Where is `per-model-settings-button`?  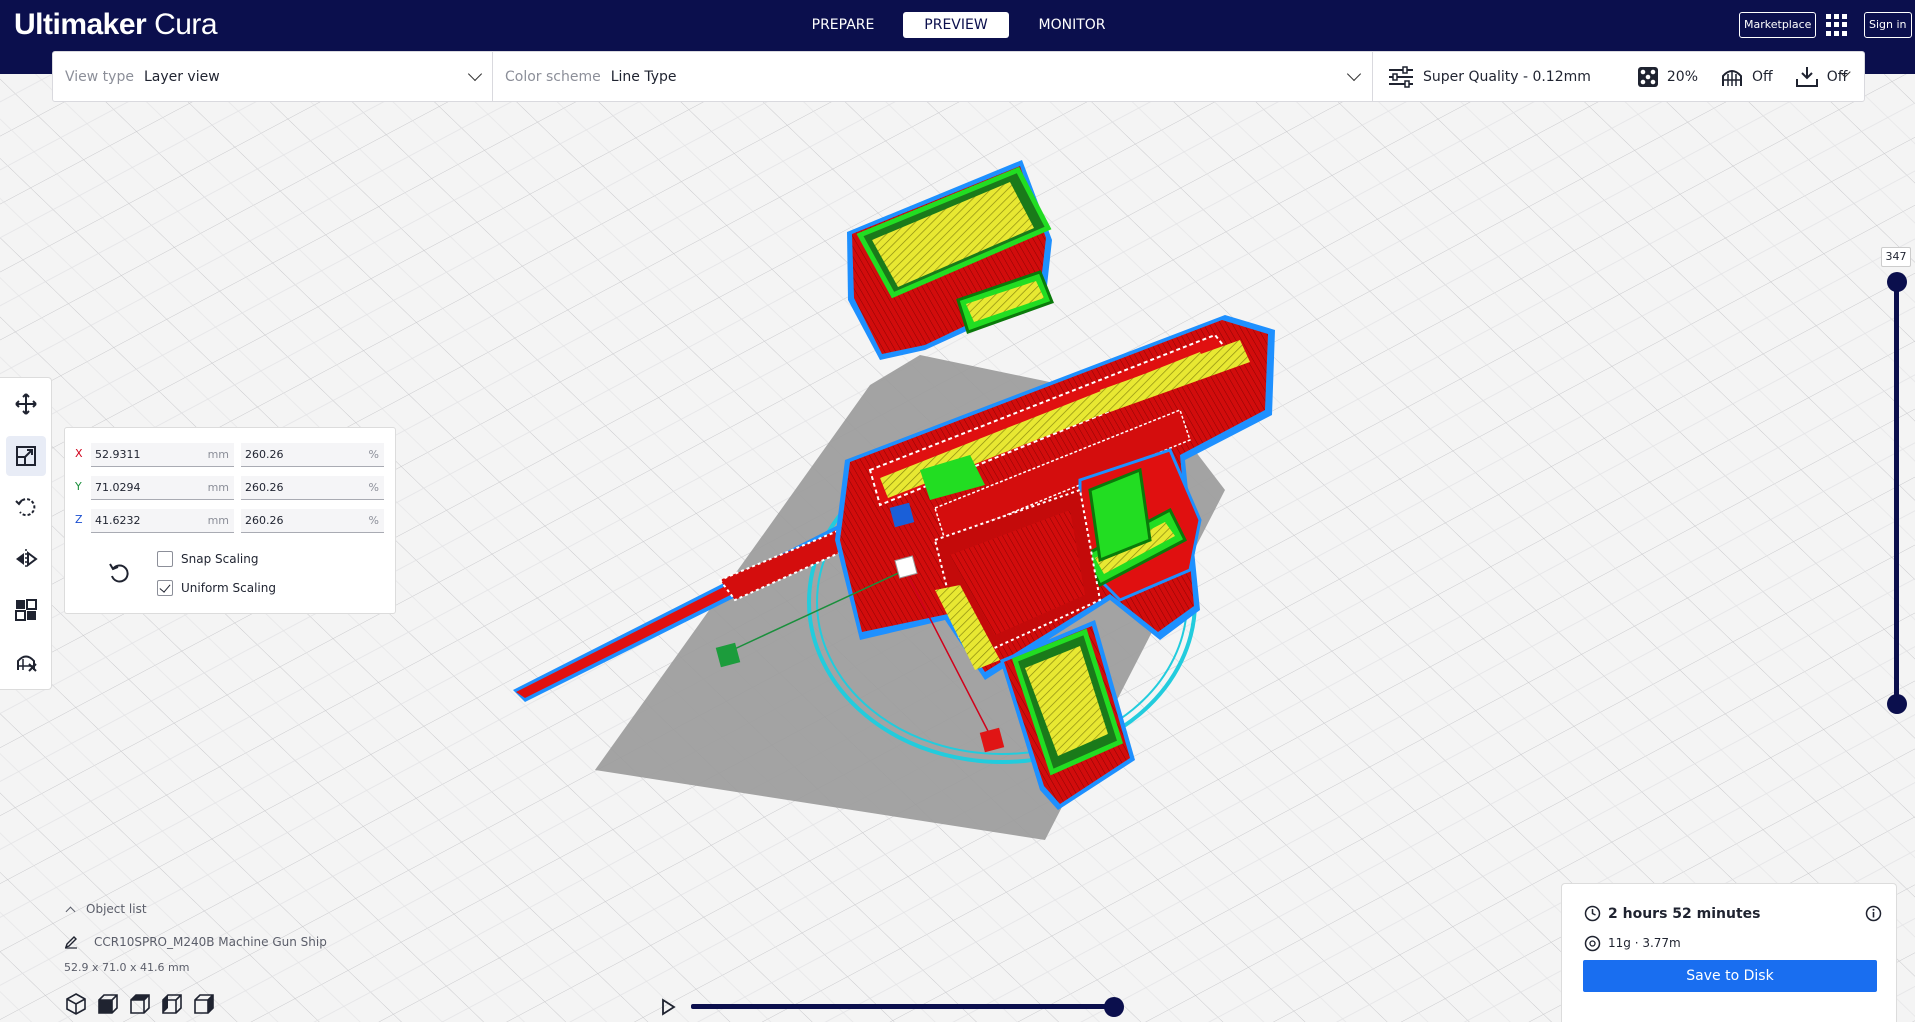 per-model-settings-button is located at coordinates (26, 610).